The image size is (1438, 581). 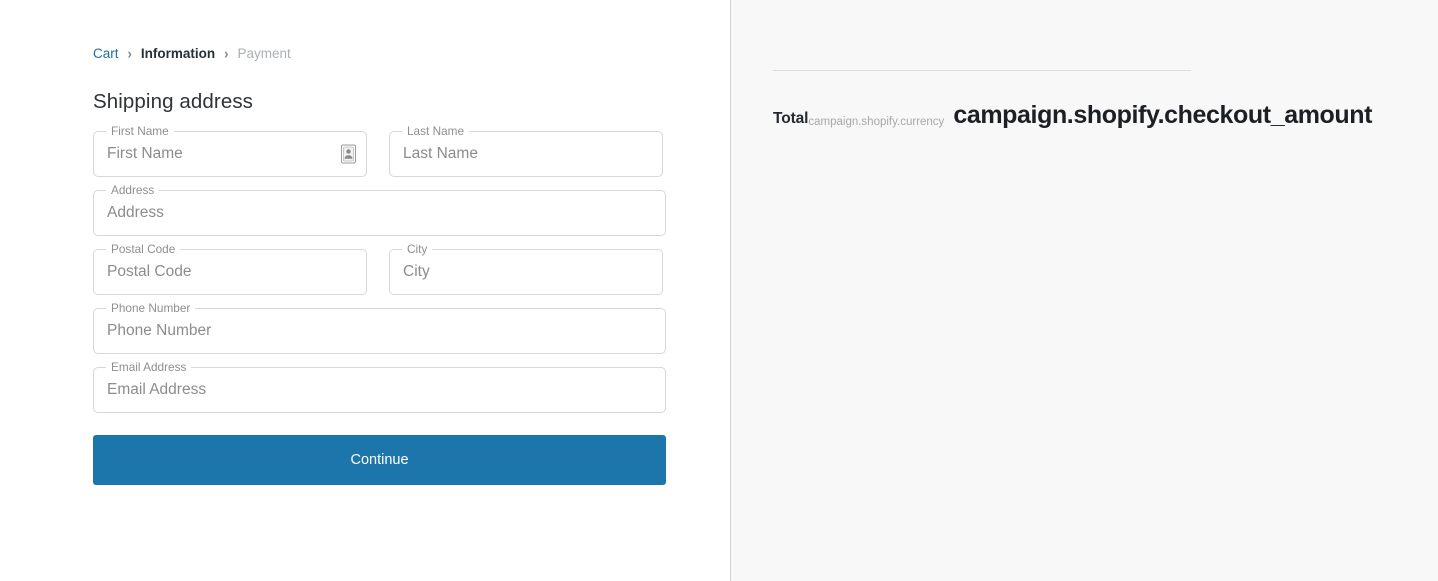 I want to click on phone-number-input, so click(x=379, y=331).